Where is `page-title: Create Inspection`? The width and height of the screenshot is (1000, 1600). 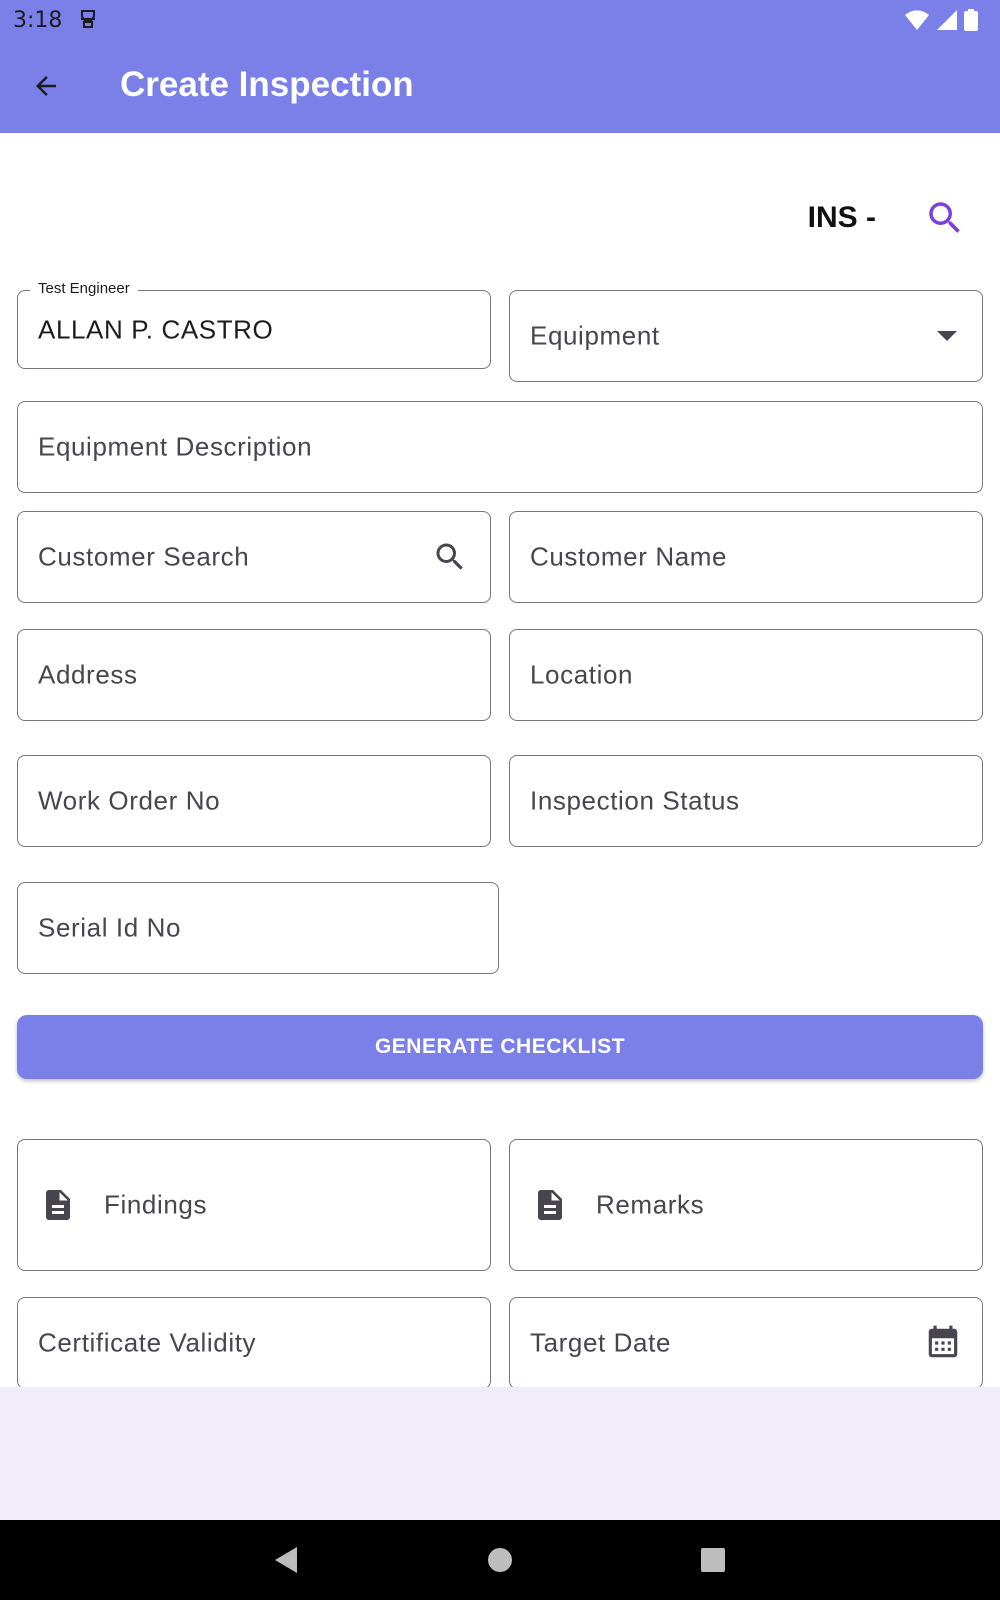 page-title: Create Inspection is located at coordinates (267, 84).